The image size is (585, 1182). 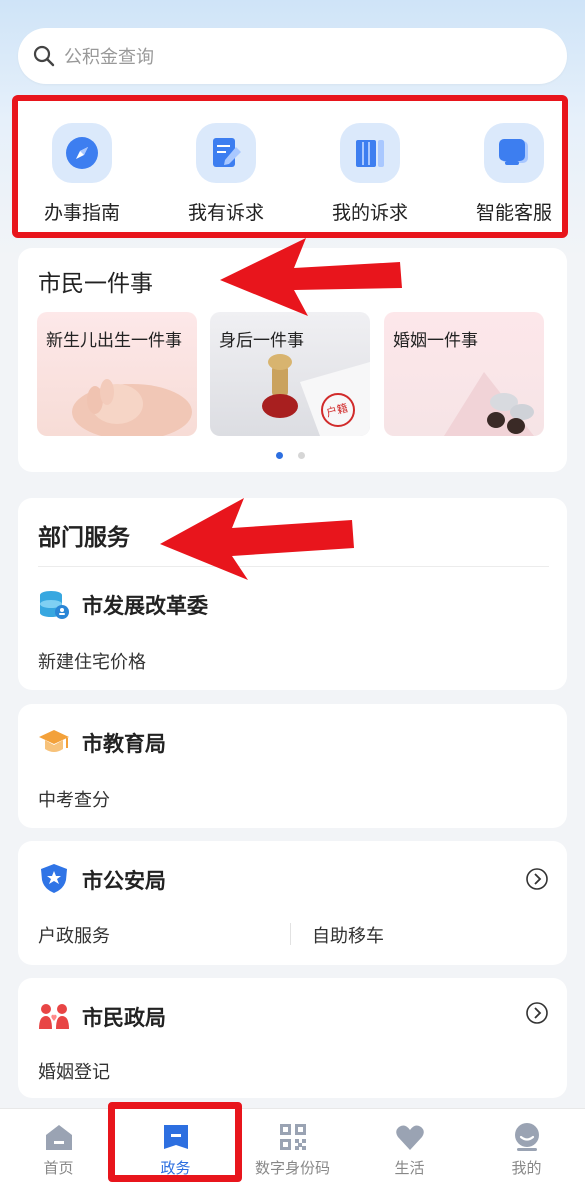 What do you see at coordinates (292, 1168) in the screenshot?
I see `tab-label: 数字身份码` at bounding box center [292, 1168].